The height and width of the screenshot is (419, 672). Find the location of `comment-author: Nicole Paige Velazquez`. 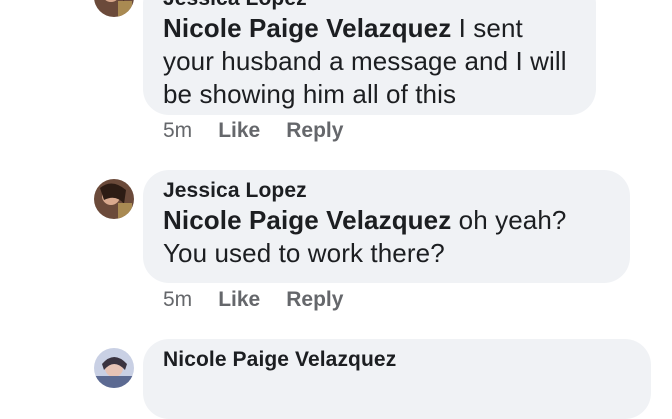

comment-author: Nicole Paige Velazquez is located at coordinates (397, 360).